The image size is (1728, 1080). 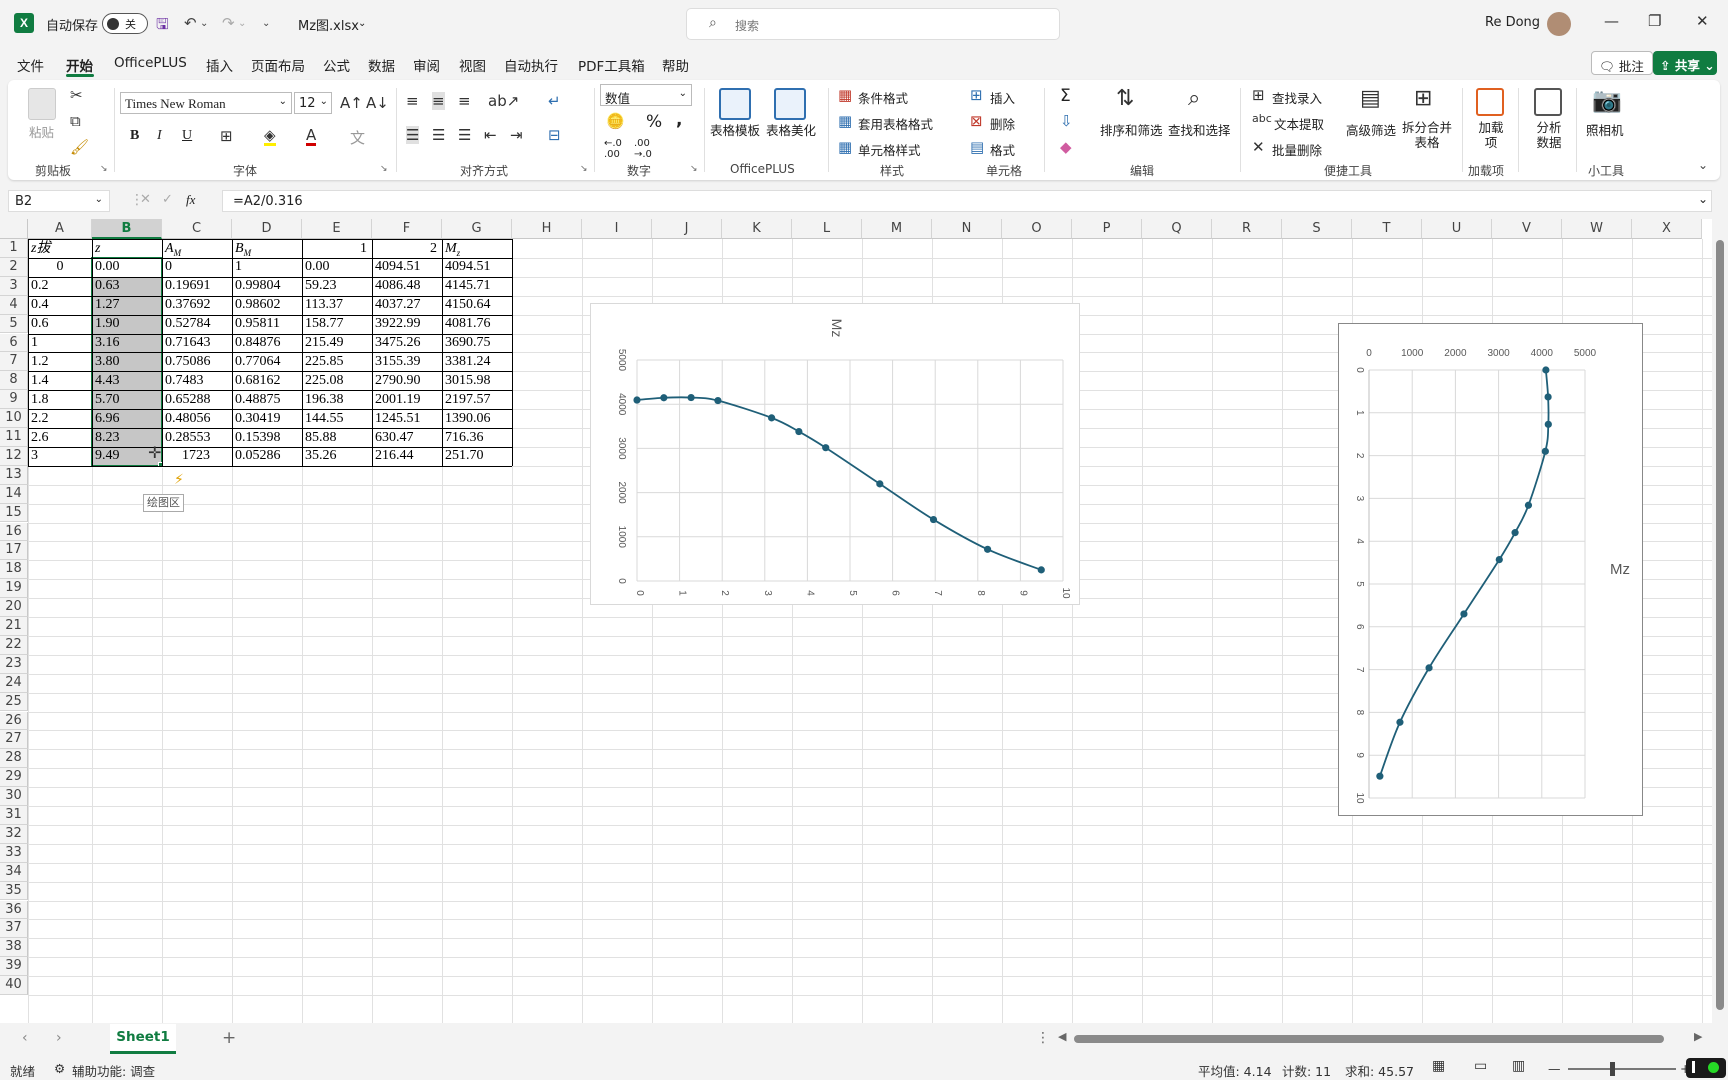 I want to click on zoom-slider-thumb, so click(x=1612, y=1069).